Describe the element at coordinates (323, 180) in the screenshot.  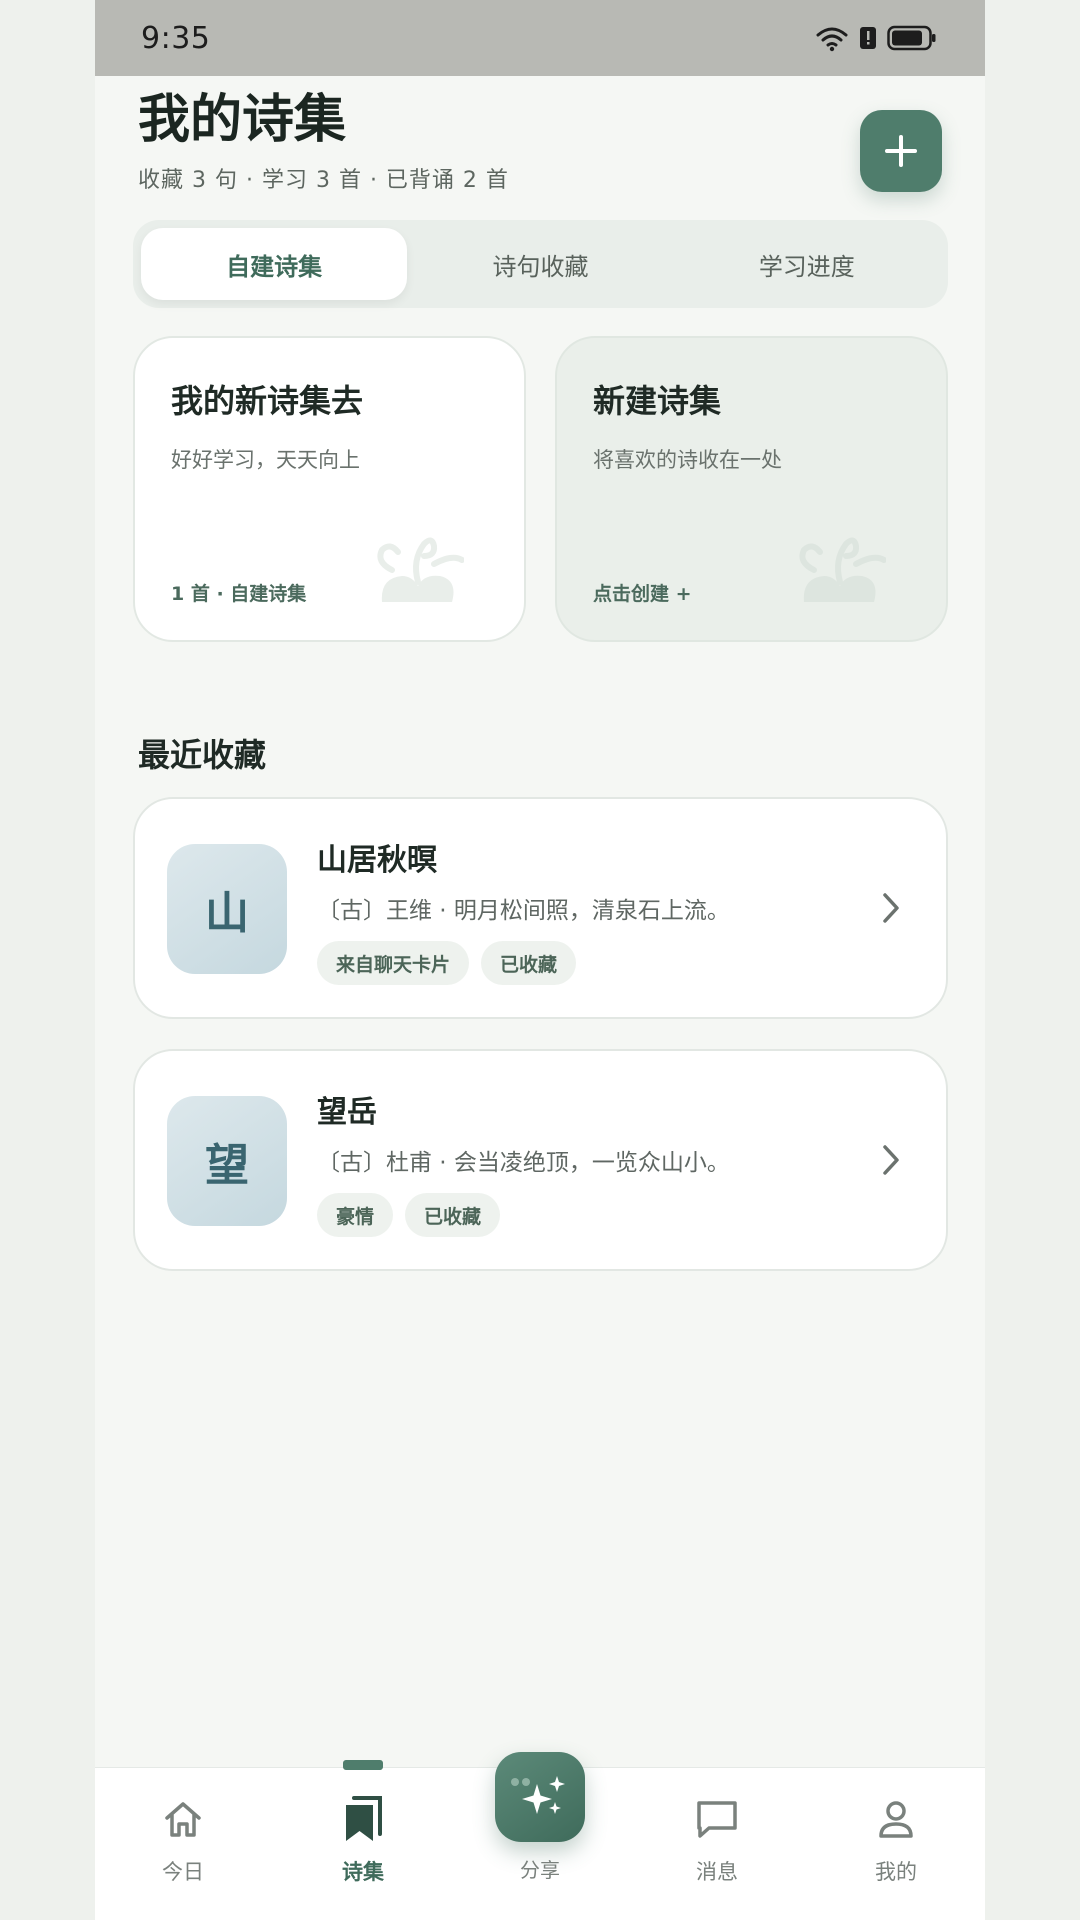
I see `page-subtitle: 收藏 3 句 · 学习 3 首 · 已背诵 2 首` at that location.